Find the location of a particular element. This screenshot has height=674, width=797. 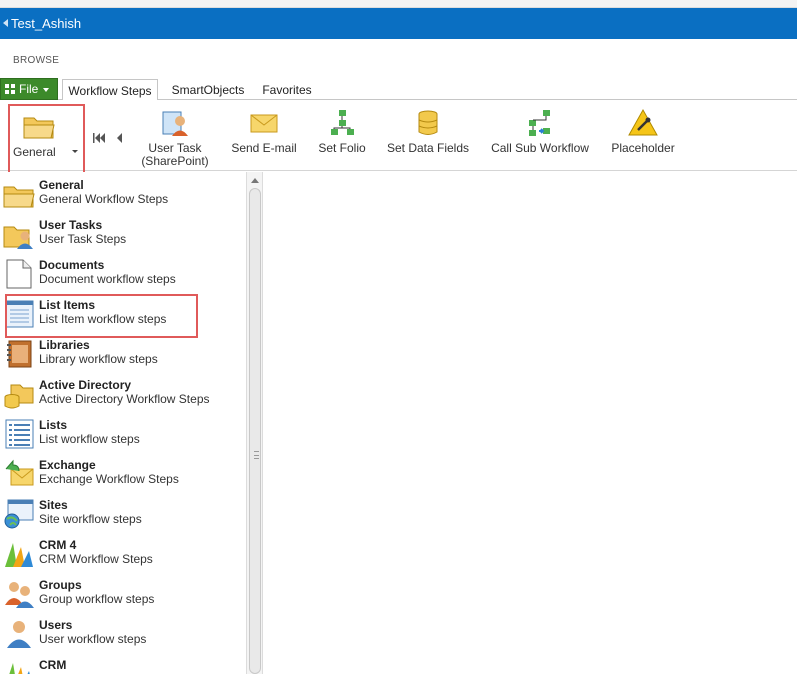

first-page-icon is located at coordinates (99, 138).